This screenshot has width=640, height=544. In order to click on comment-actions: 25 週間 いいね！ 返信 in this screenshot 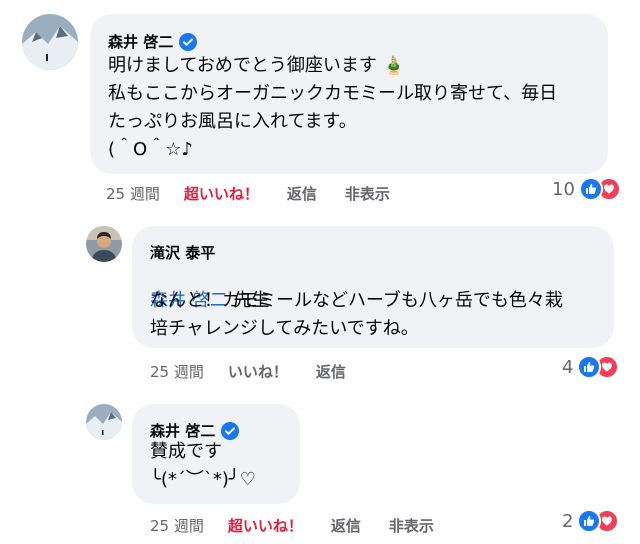, I will do `click(262, 371)`.